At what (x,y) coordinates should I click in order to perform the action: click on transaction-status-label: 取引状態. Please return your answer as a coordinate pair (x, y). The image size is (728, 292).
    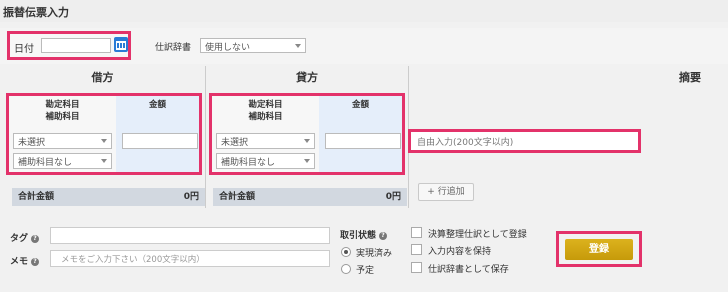
    Looking at the image, I should click on (358, 236).